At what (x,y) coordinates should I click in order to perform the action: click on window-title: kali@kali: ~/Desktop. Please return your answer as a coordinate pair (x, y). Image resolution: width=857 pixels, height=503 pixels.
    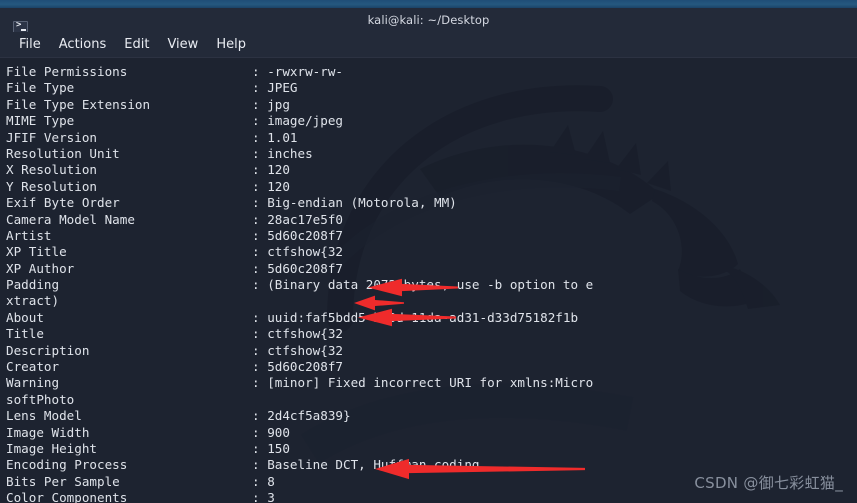
    Looking at the image, I should click on (428, 20).